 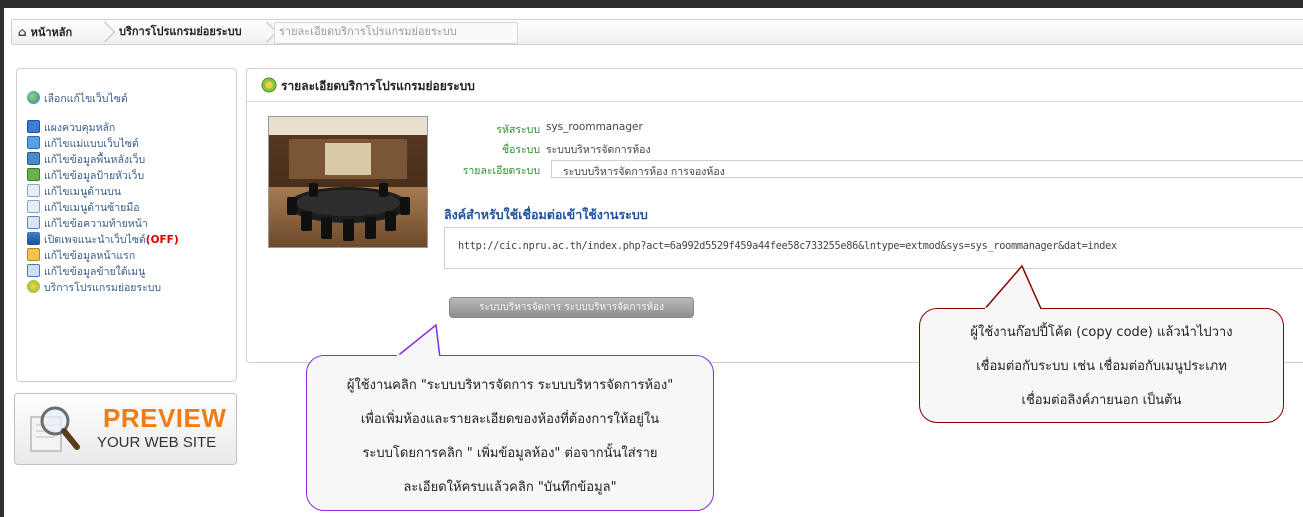 I want to click on sidebar-item-dashboard: แผงควบคุมหลัก, so click(x=71, y=128).